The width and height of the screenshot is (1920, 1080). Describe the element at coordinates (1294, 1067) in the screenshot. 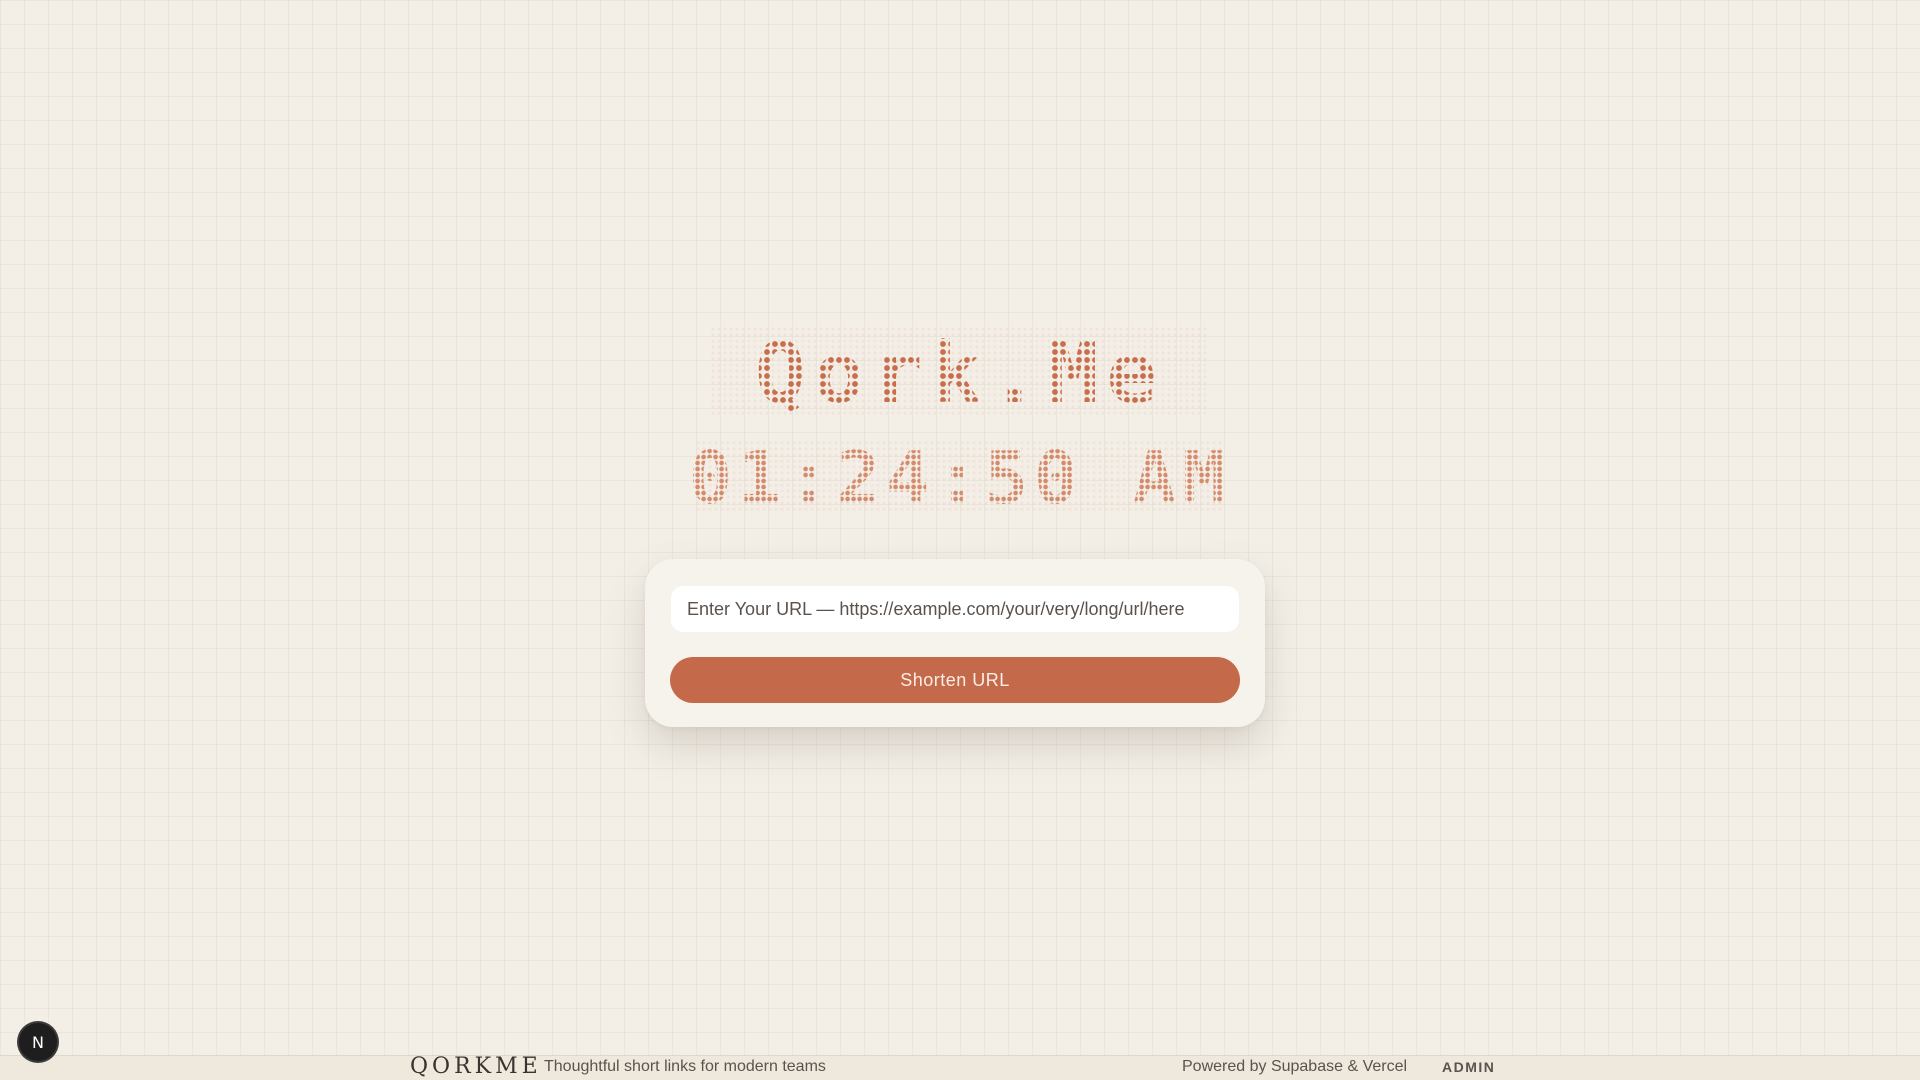

I see `powered-by-link: Powered by Supabase & Vercel` at that location.